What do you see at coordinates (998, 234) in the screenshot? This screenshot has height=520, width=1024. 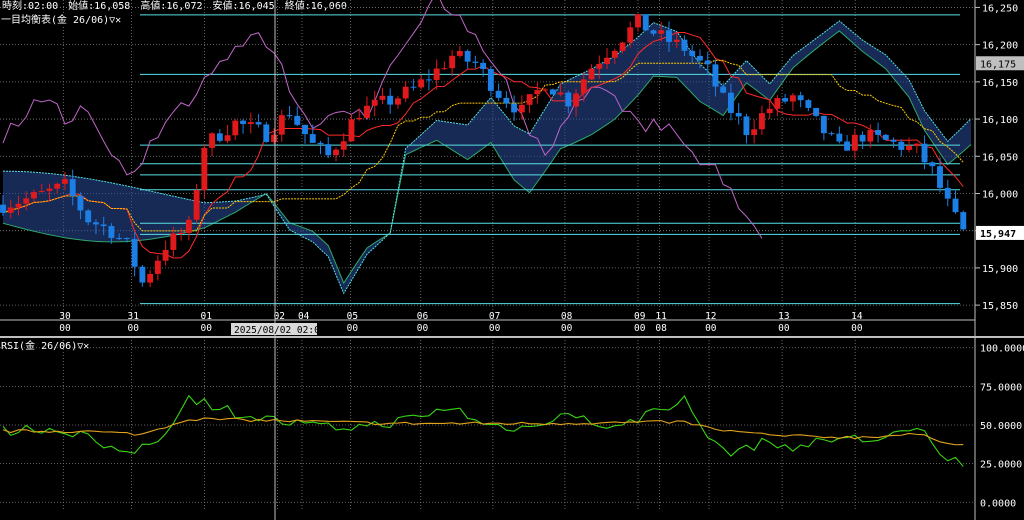 I see `price-label: 15,947` at bounding box center [998, 234].